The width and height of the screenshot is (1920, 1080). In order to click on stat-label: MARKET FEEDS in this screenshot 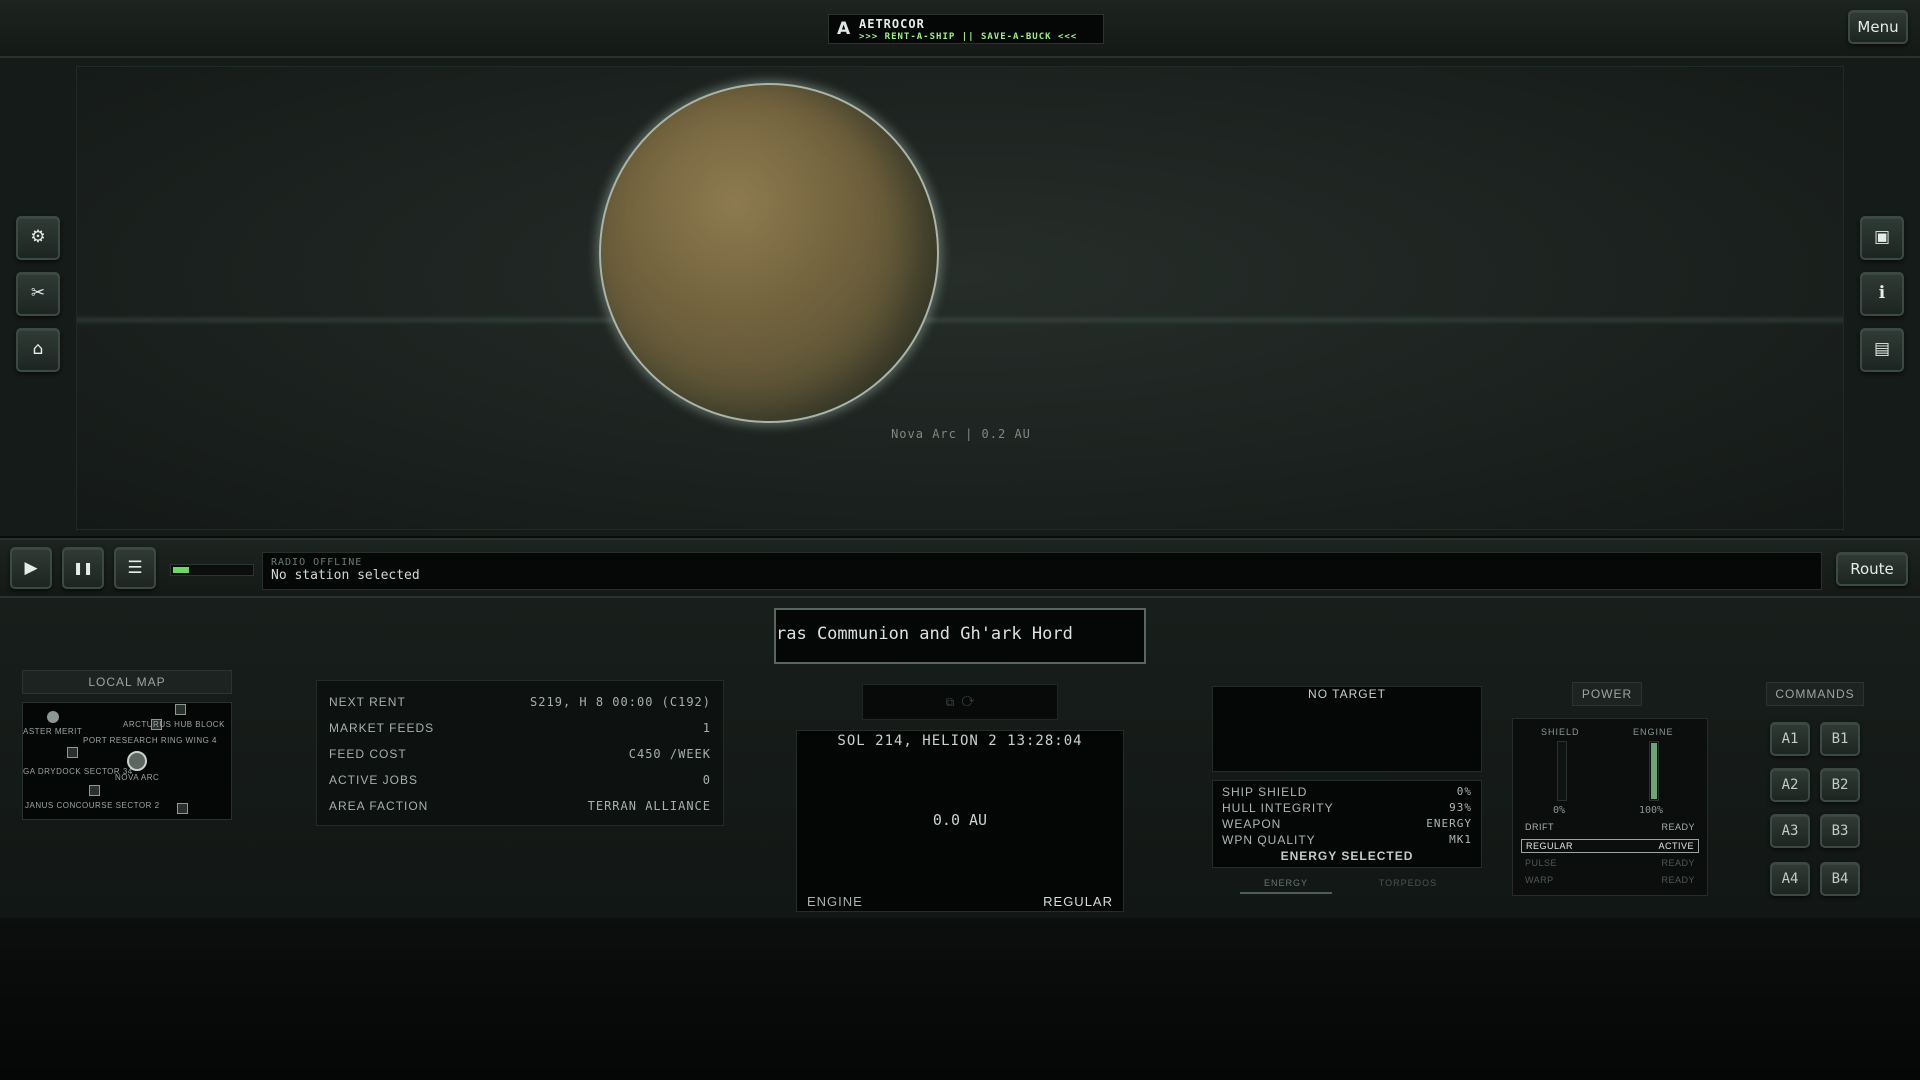, I will do `click(382, 728)`.